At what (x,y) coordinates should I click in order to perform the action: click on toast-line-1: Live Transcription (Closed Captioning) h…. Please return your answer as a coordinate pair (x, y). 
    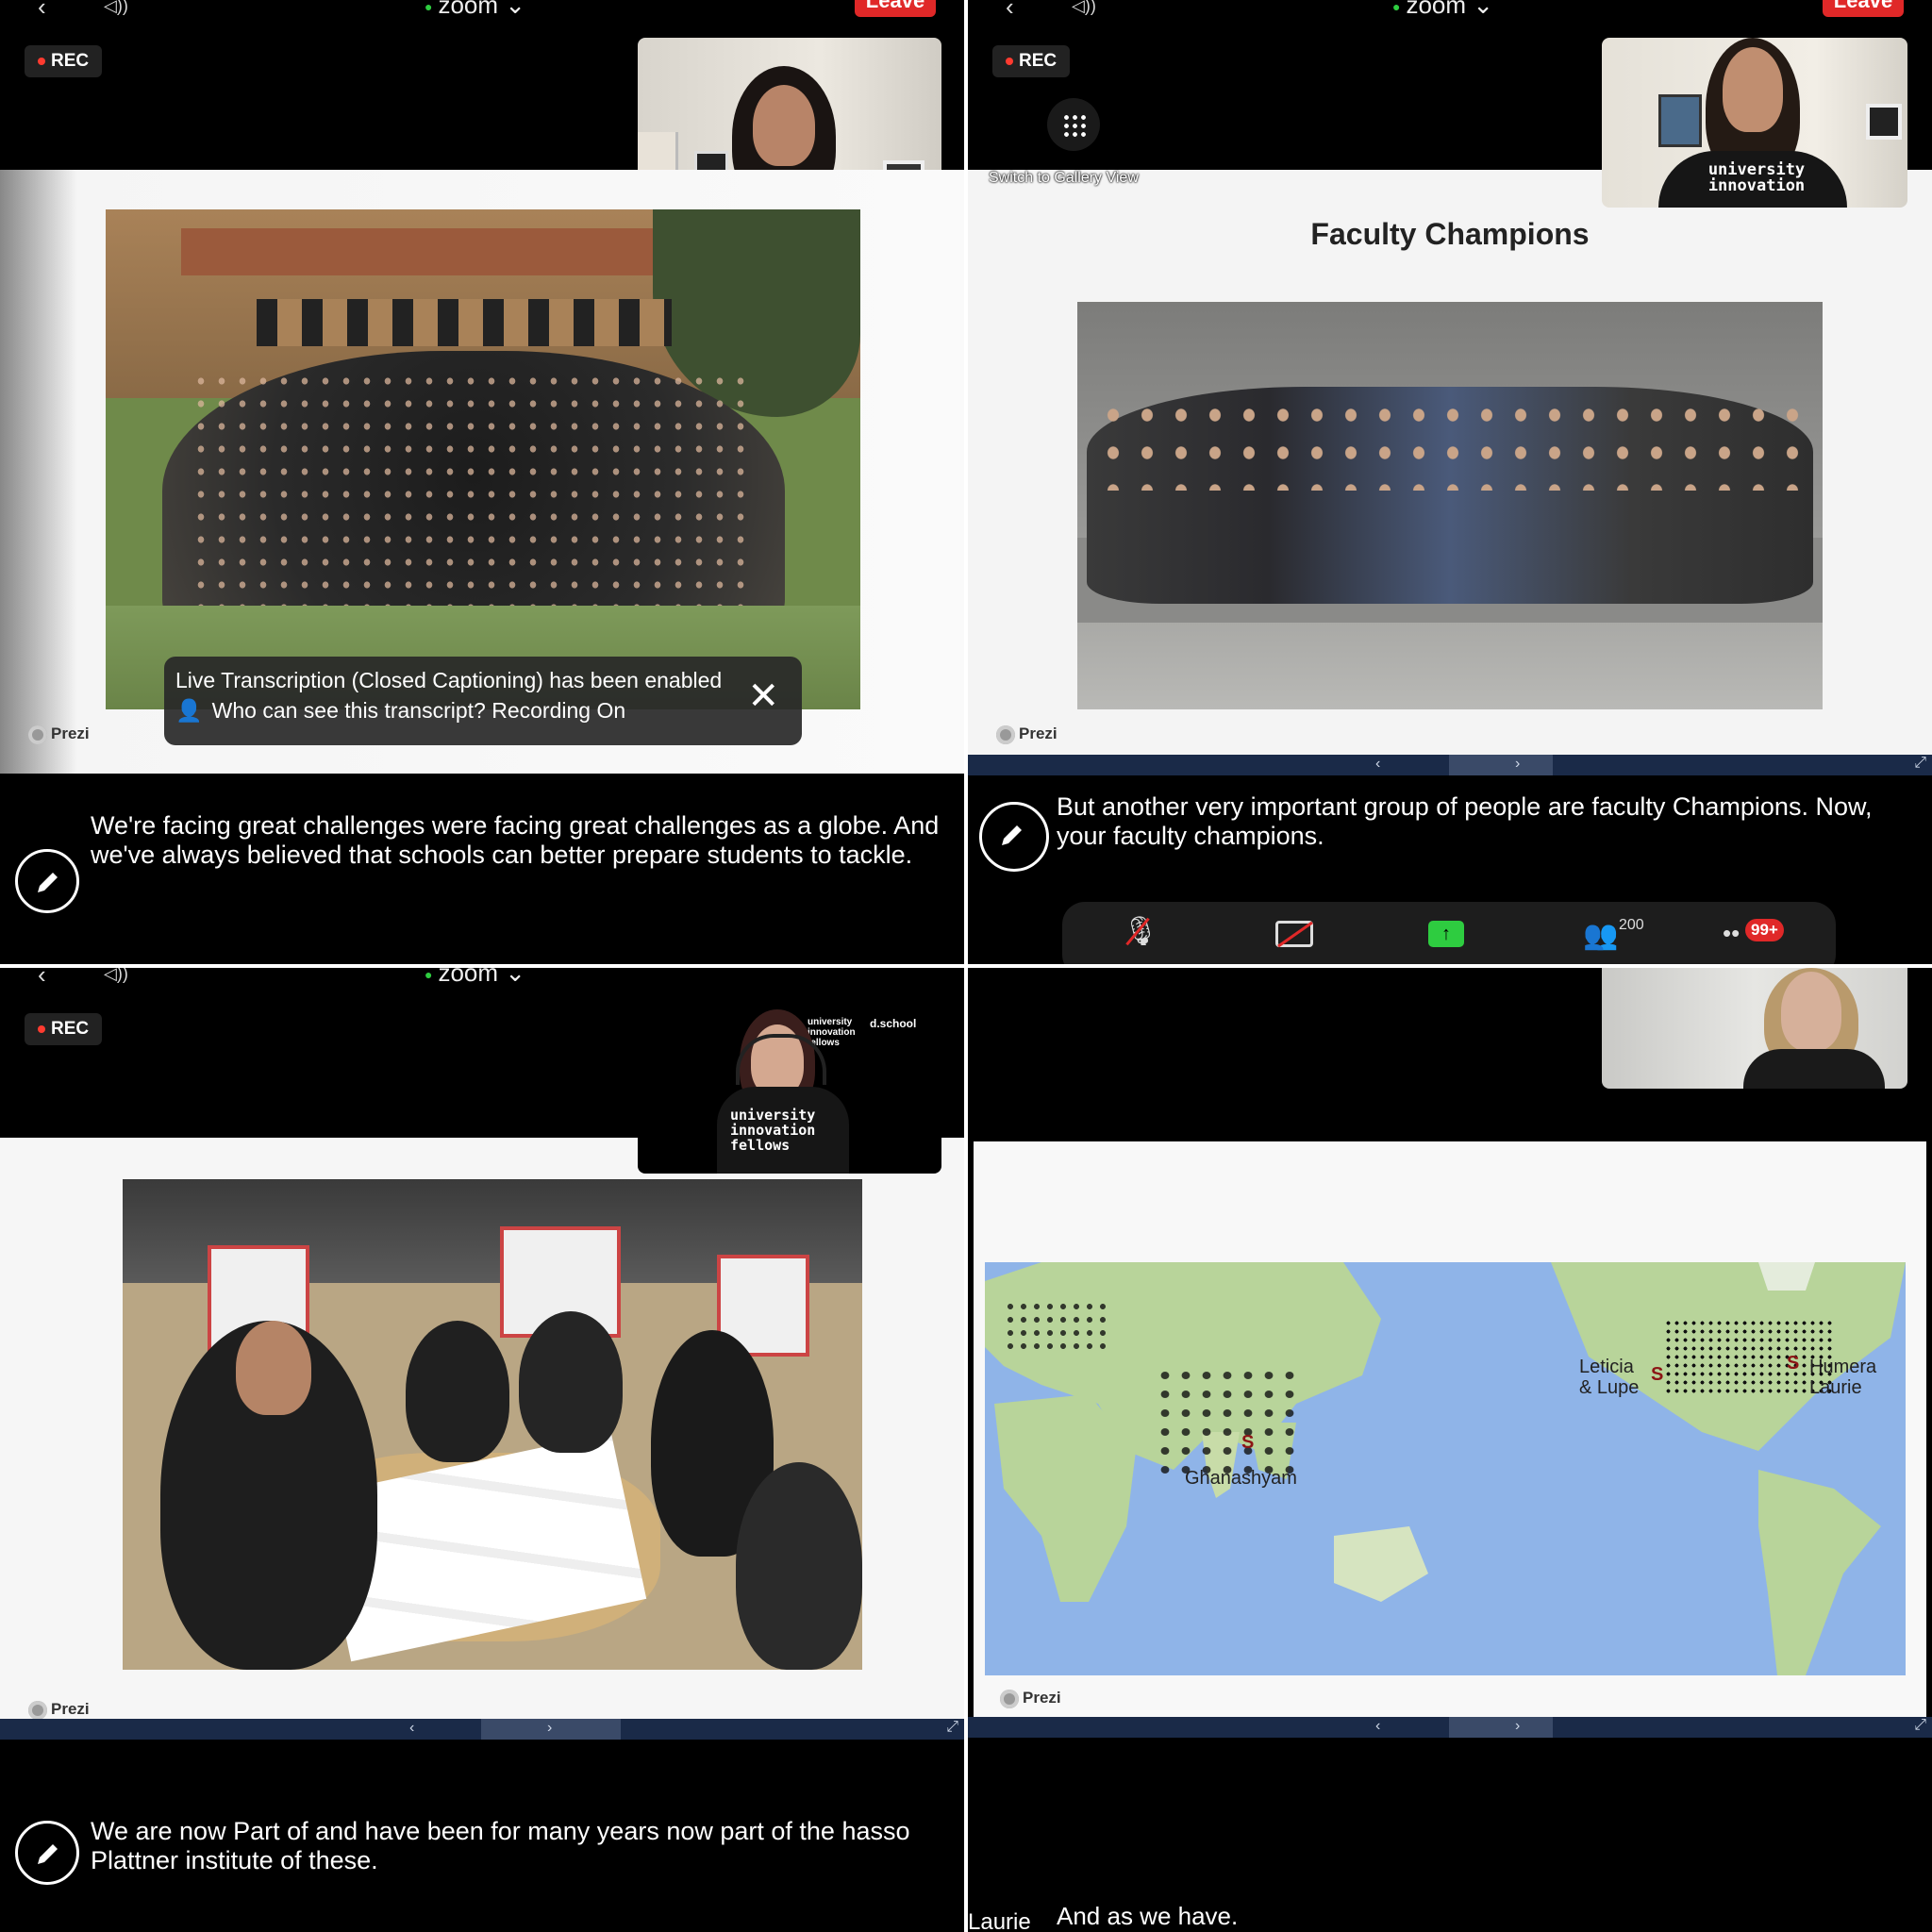
    Looking at the image, I should click on (449, 680).